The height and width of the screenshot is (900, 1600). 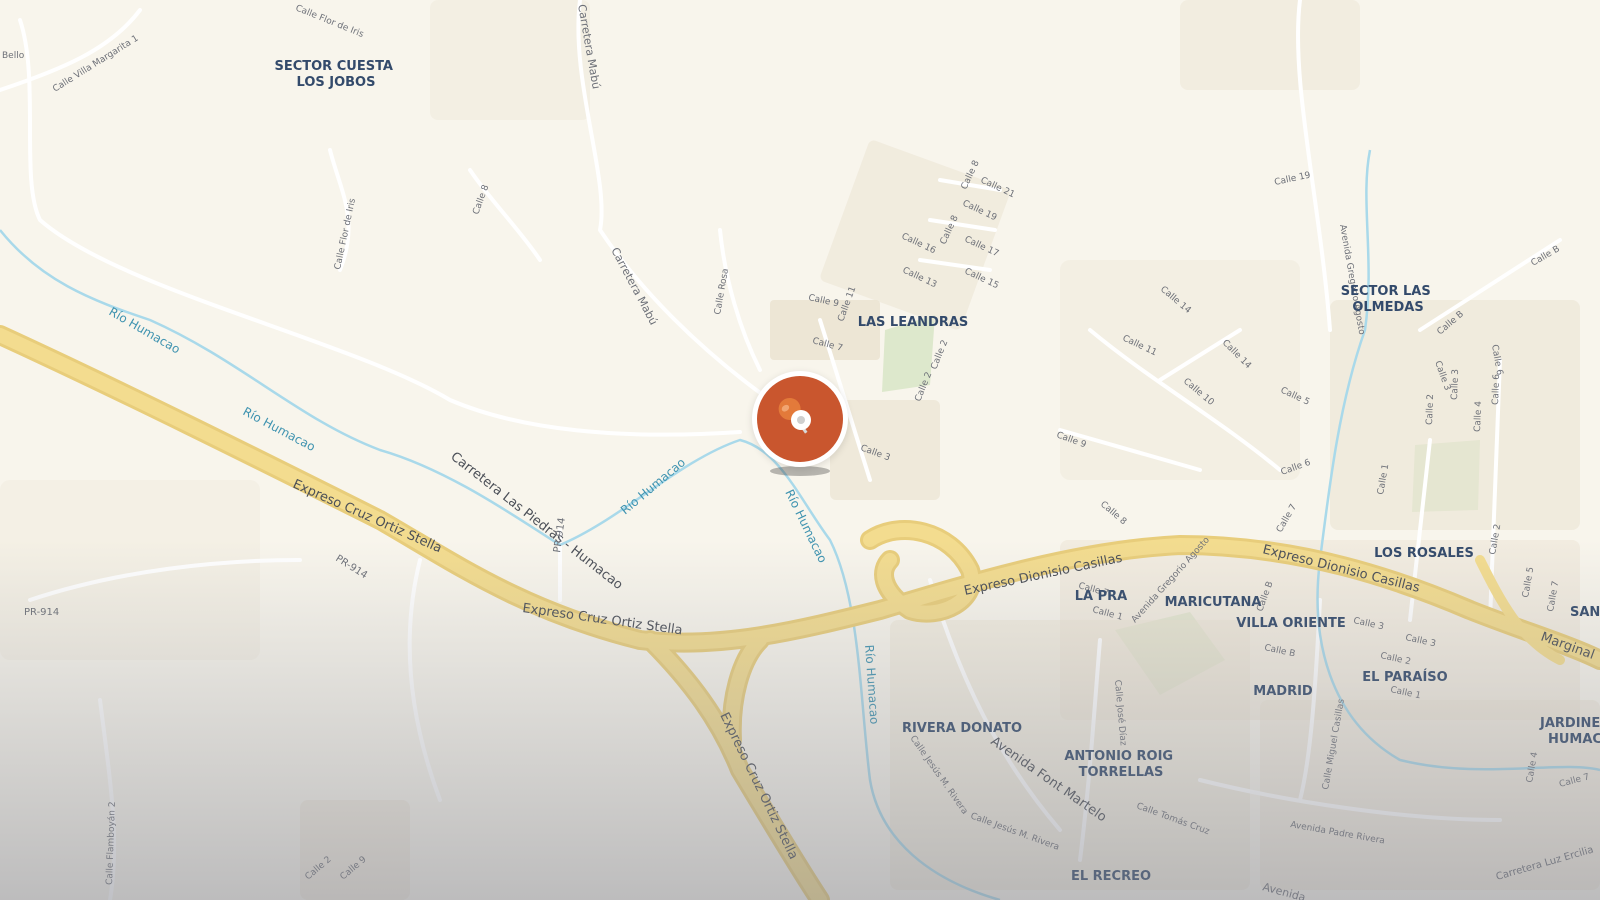 I want to click on label-calle-rosa: Calle Rosa, so click(x=722, y=292).